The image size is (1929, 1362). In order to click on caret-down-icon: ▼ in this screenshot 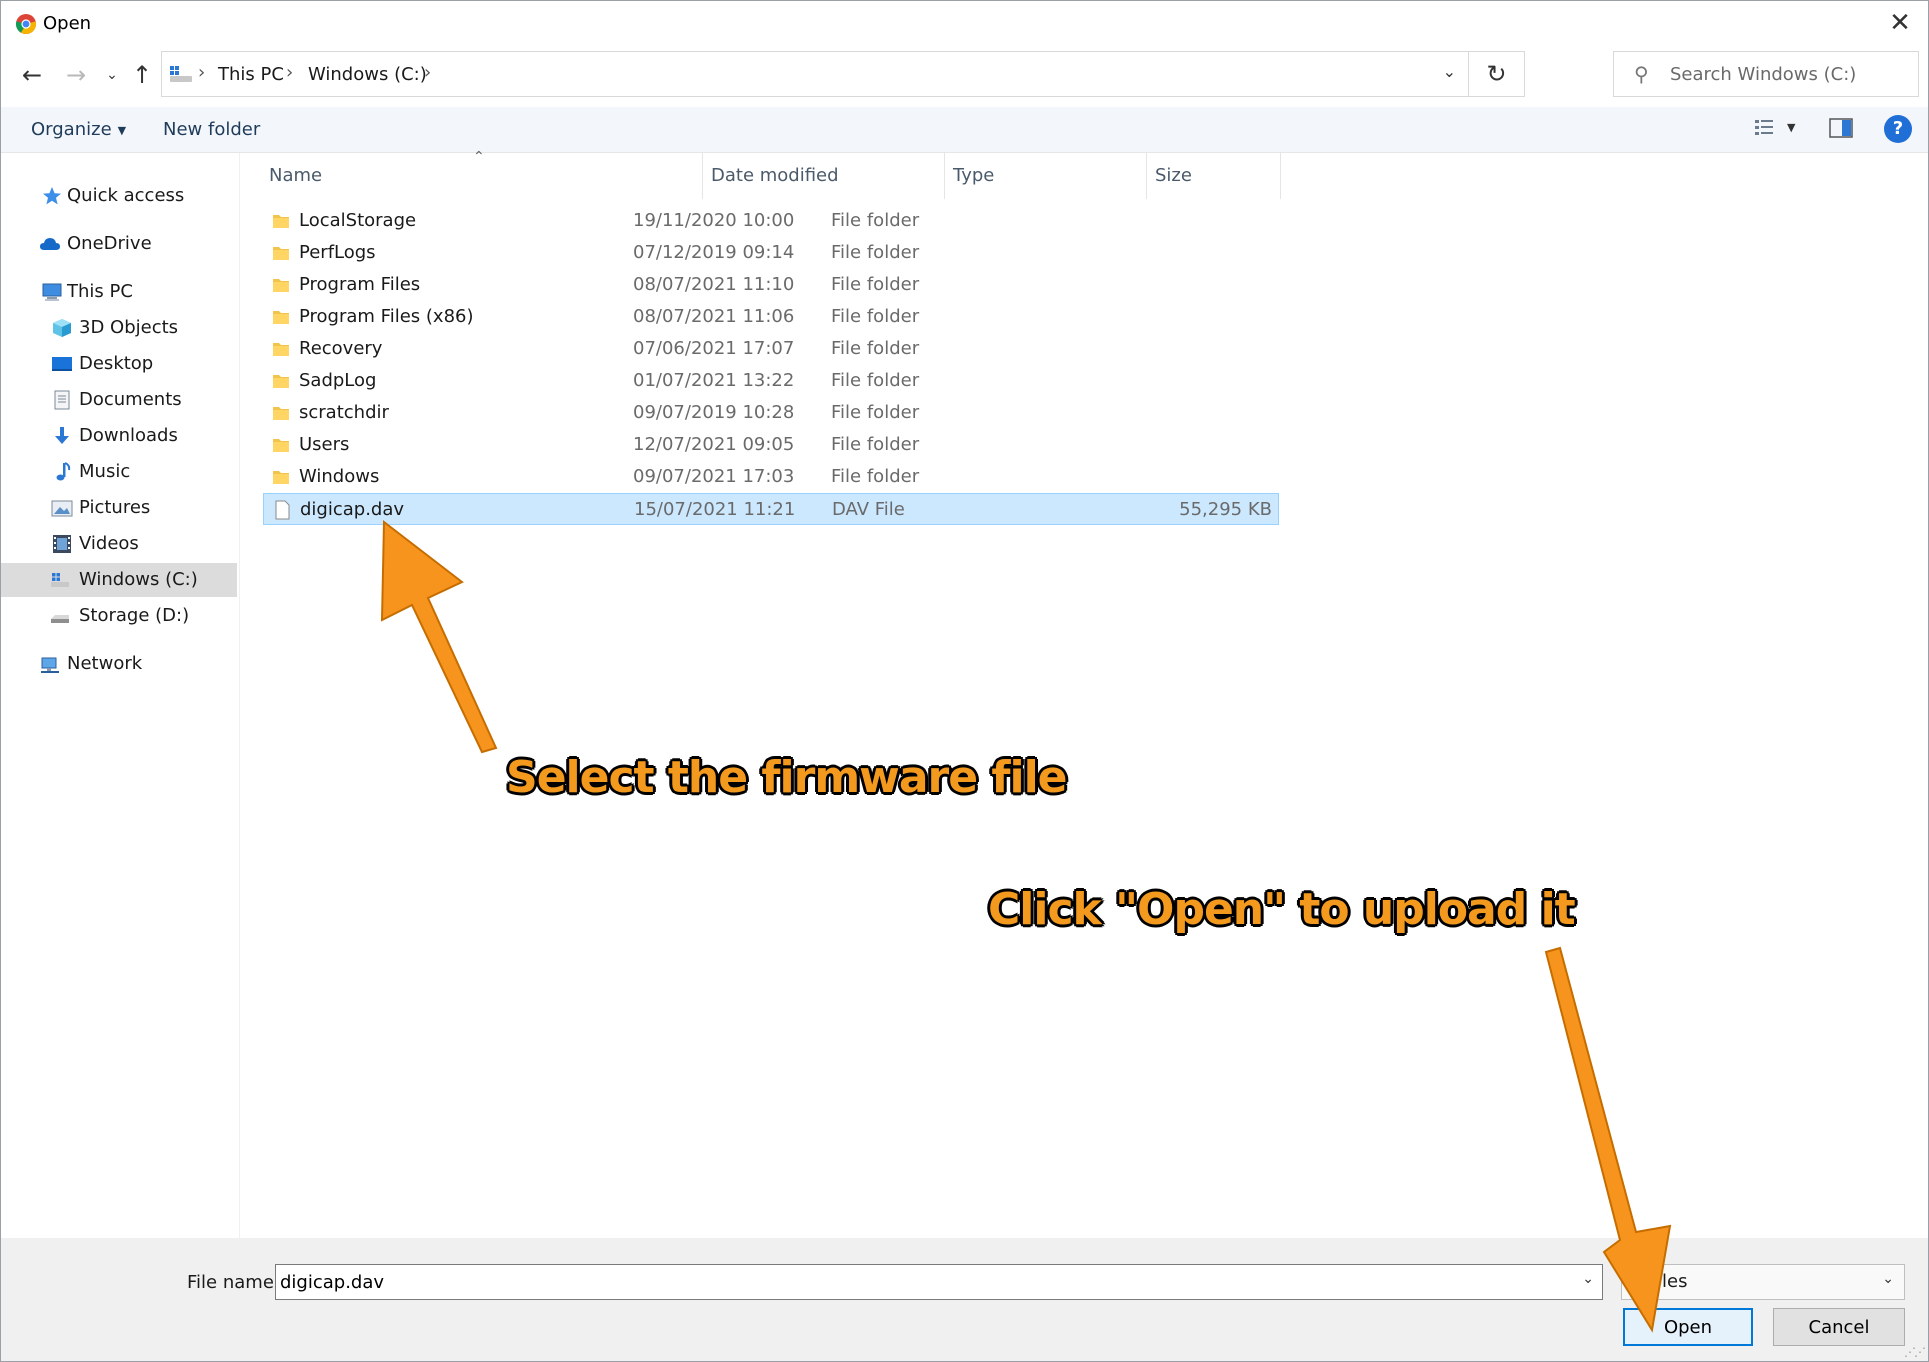, I will do `click(122, 130)`.